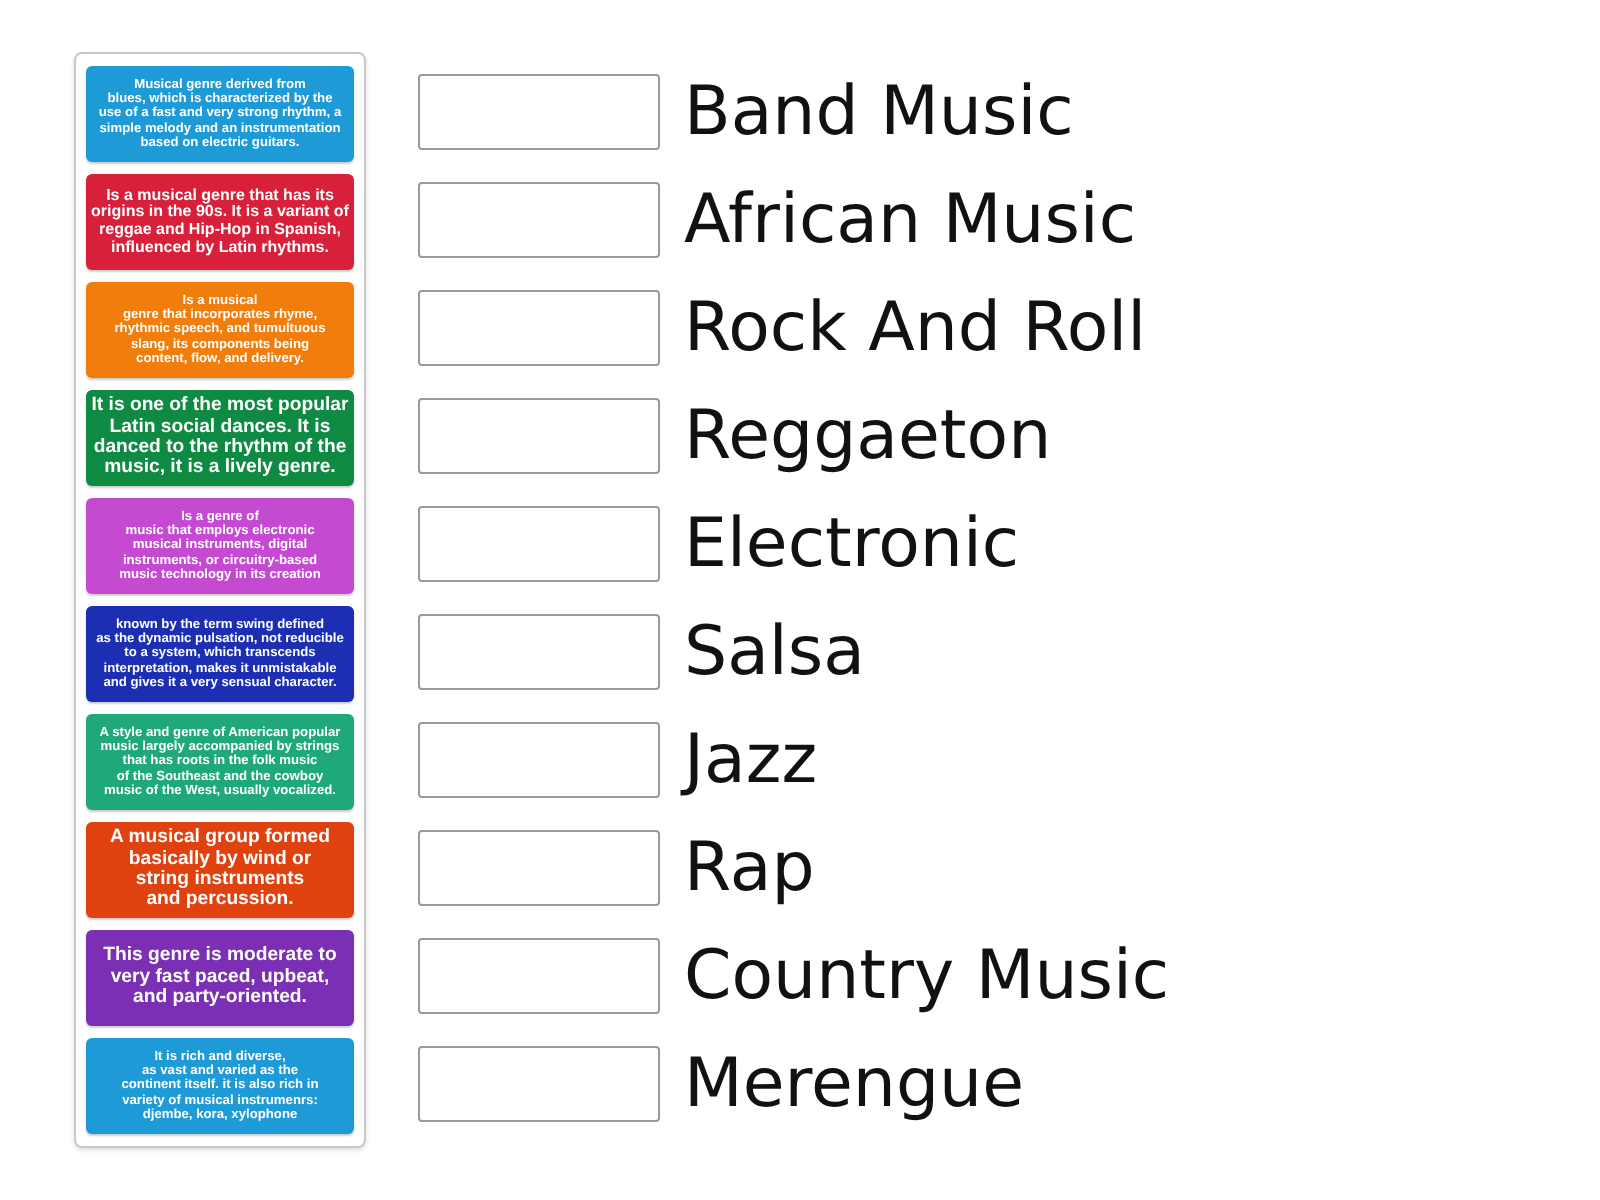  Describe the element at coordinates (868, 436) in the screenshot. I see `answer-label: Reggaeton` at that location.